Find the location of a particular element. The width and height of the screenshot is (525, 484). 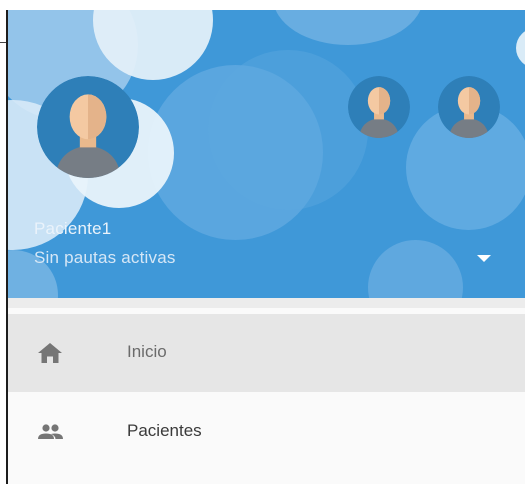

home-icon is located at coordinates (50, 353).